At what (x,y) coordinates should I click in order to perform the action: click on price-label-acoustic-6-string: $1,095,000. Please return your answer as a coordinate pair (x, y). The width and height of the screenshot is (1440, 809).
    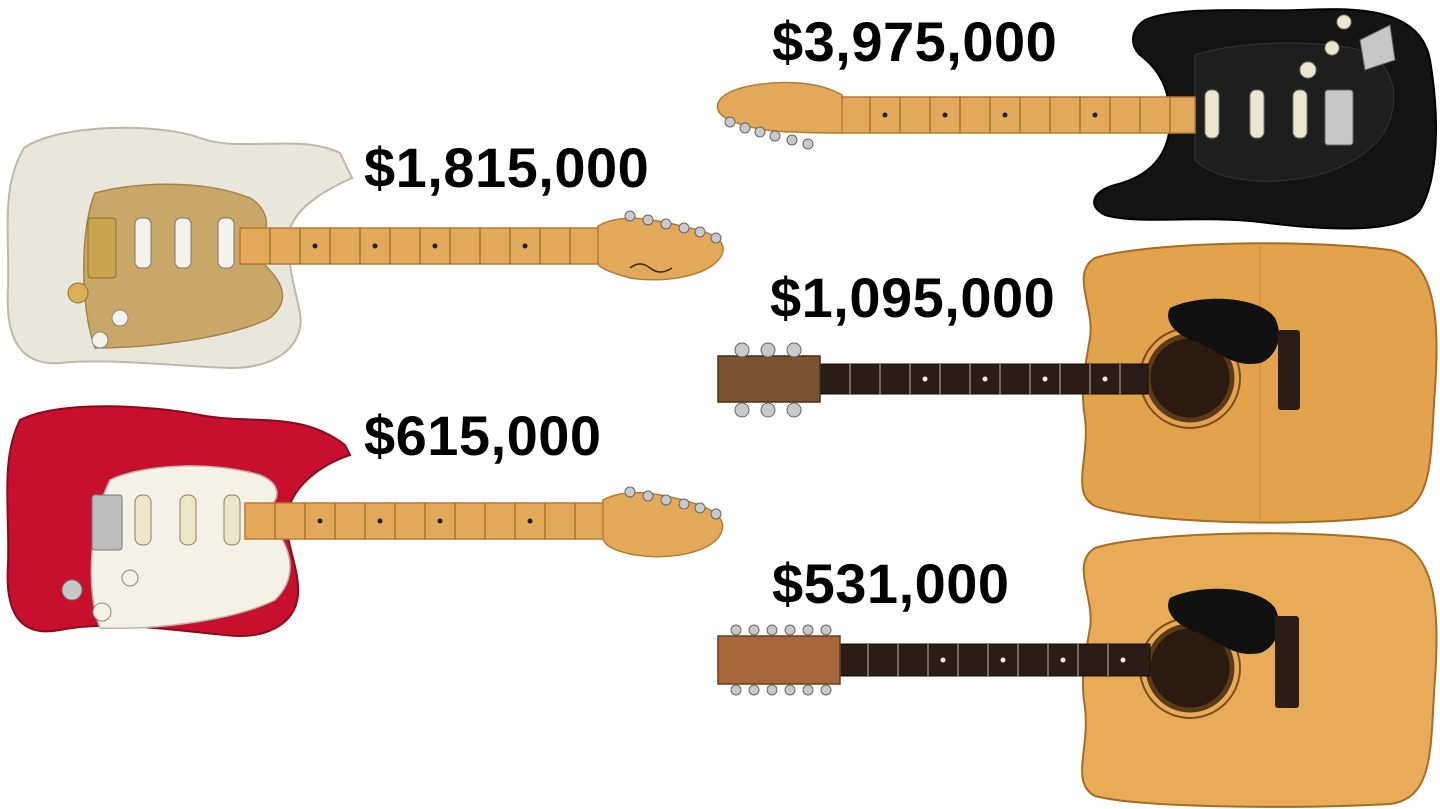
    Looking at the image, I should click on (913, 297).